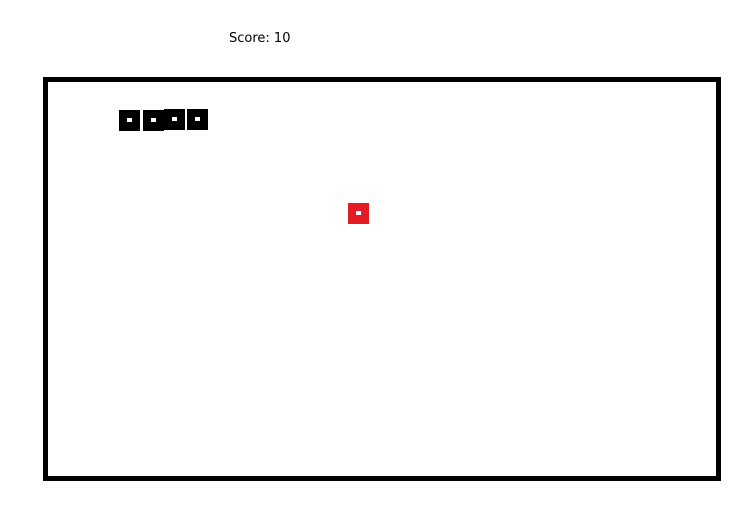 Image resolution: width=753 pixels, height=507 pixels. I want to click on snake-head, so click(197, 119).